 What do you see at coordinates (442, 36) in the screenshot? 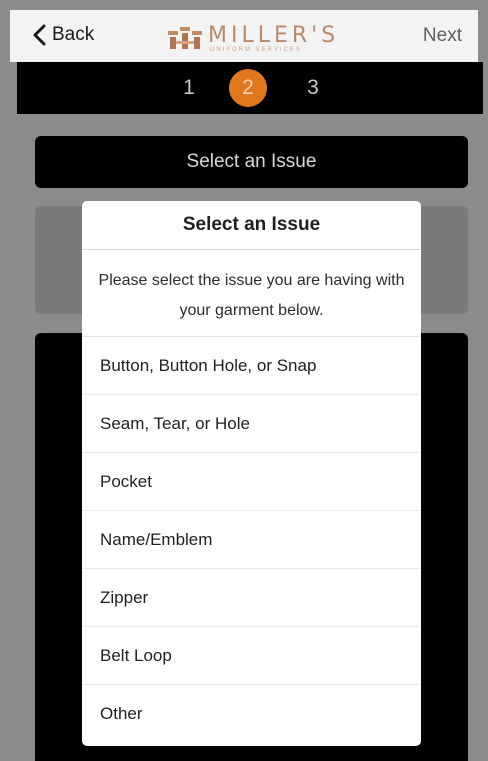
I see `next-button: Next` at bounding box center [442, 36].